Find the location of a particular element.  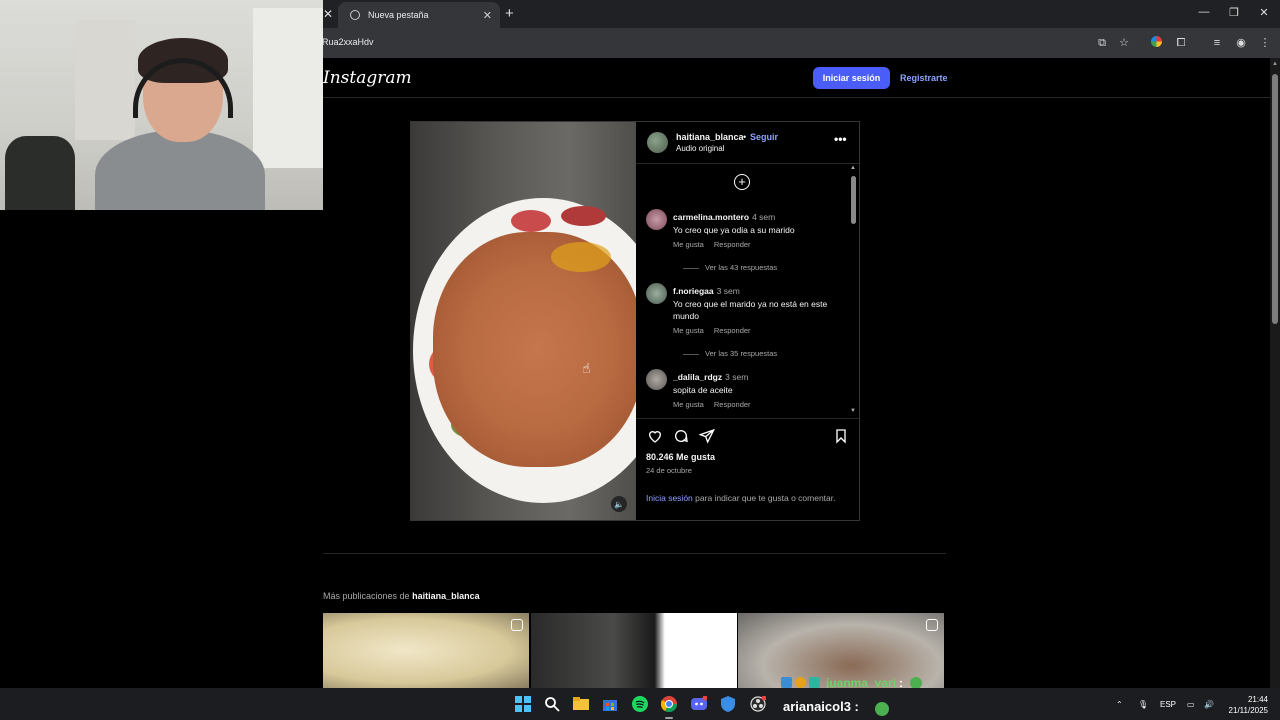

comment-user: carmelina.montero 4 sem is located at coordinates (724, 217).